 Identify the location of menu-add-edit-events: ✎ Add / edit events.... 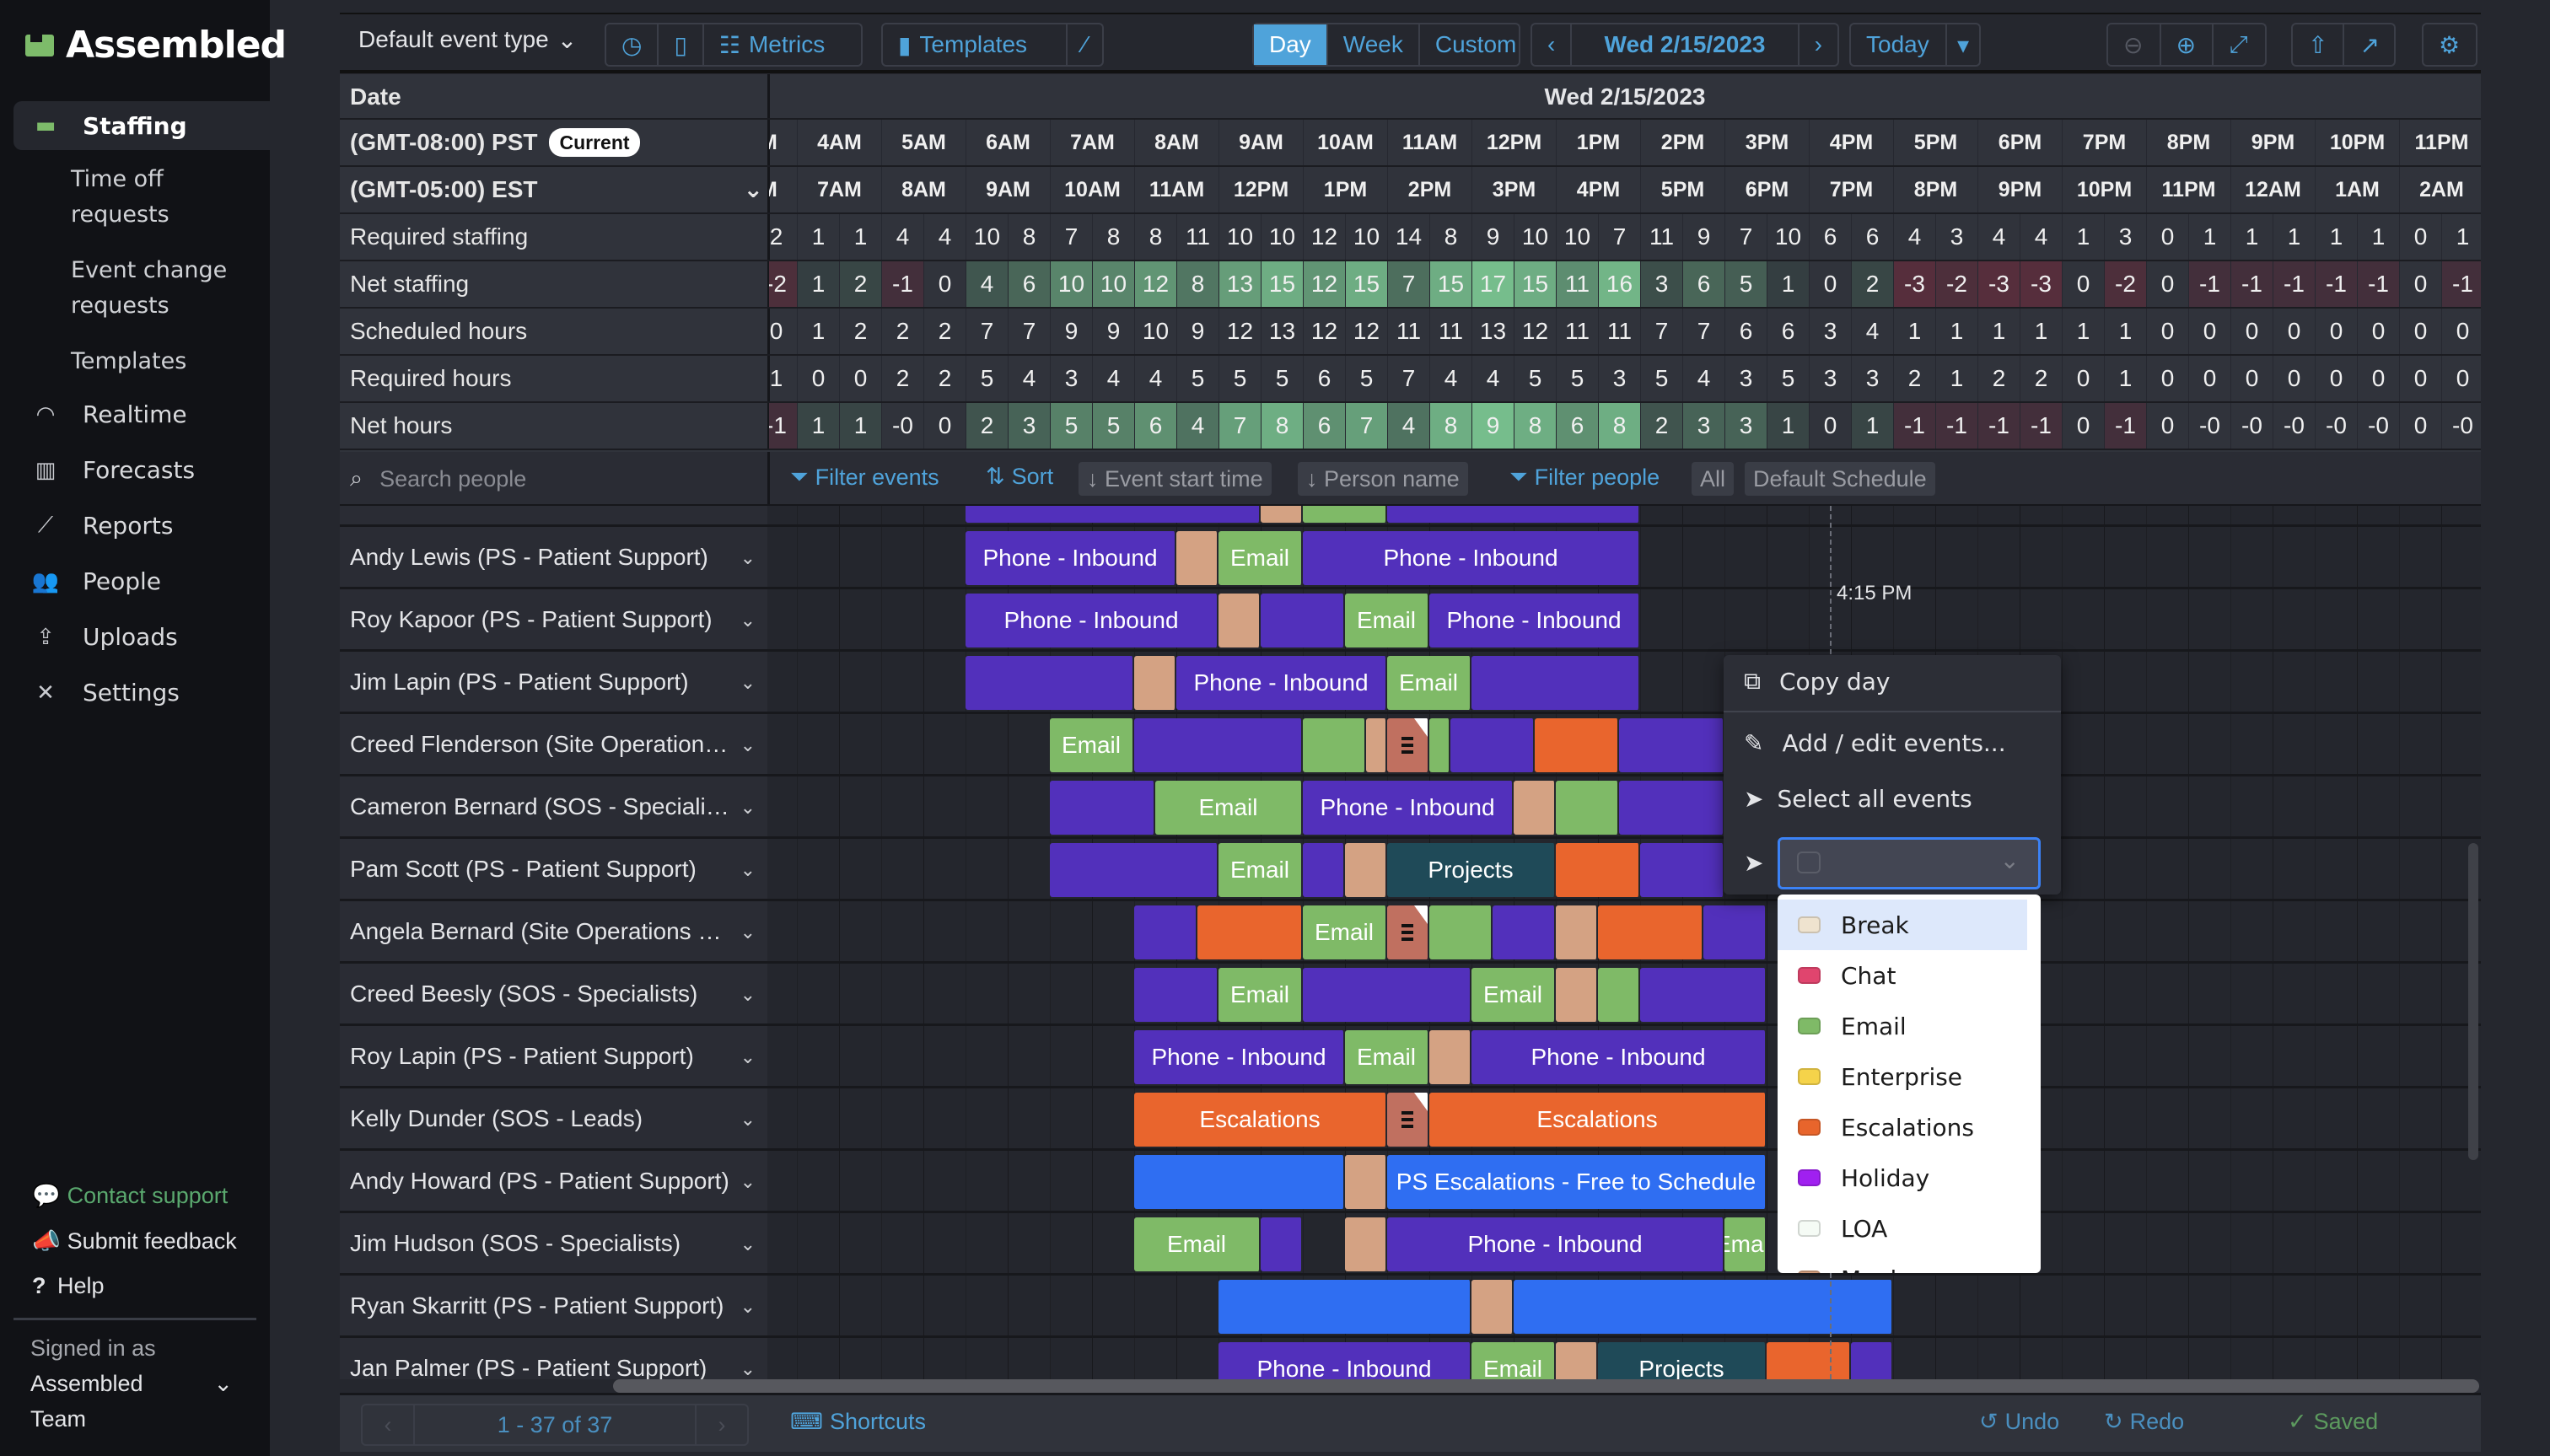
(1875, 743).